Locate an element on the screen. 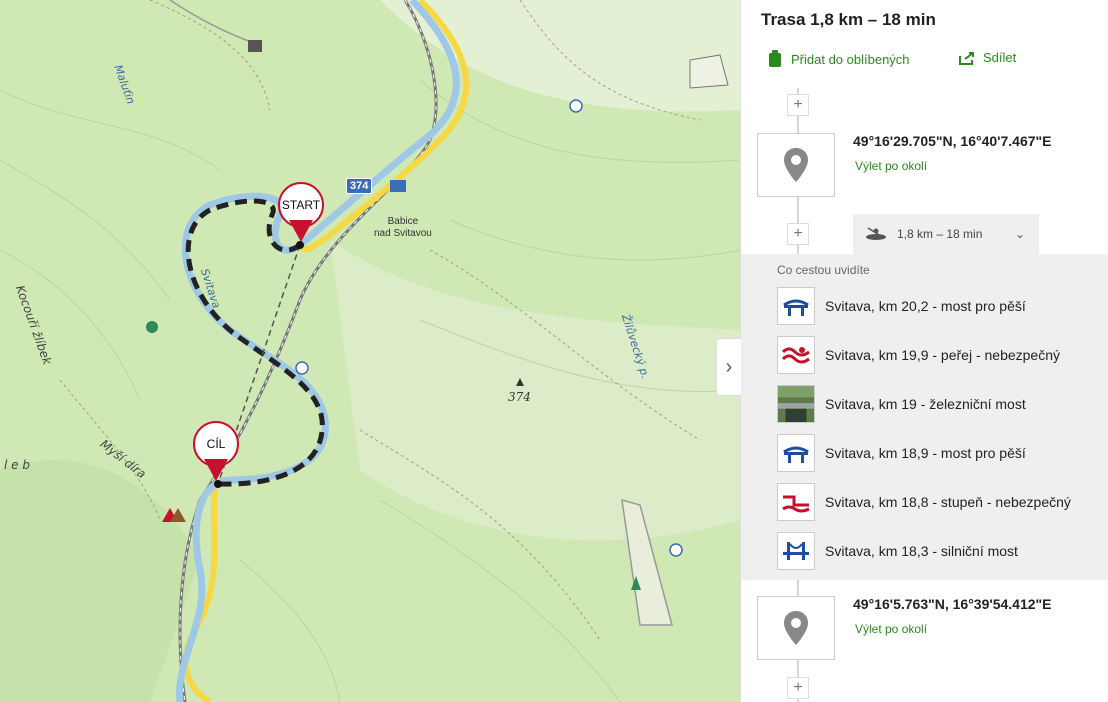  chevron-right-icon: › is located at coordinates (729, 366).